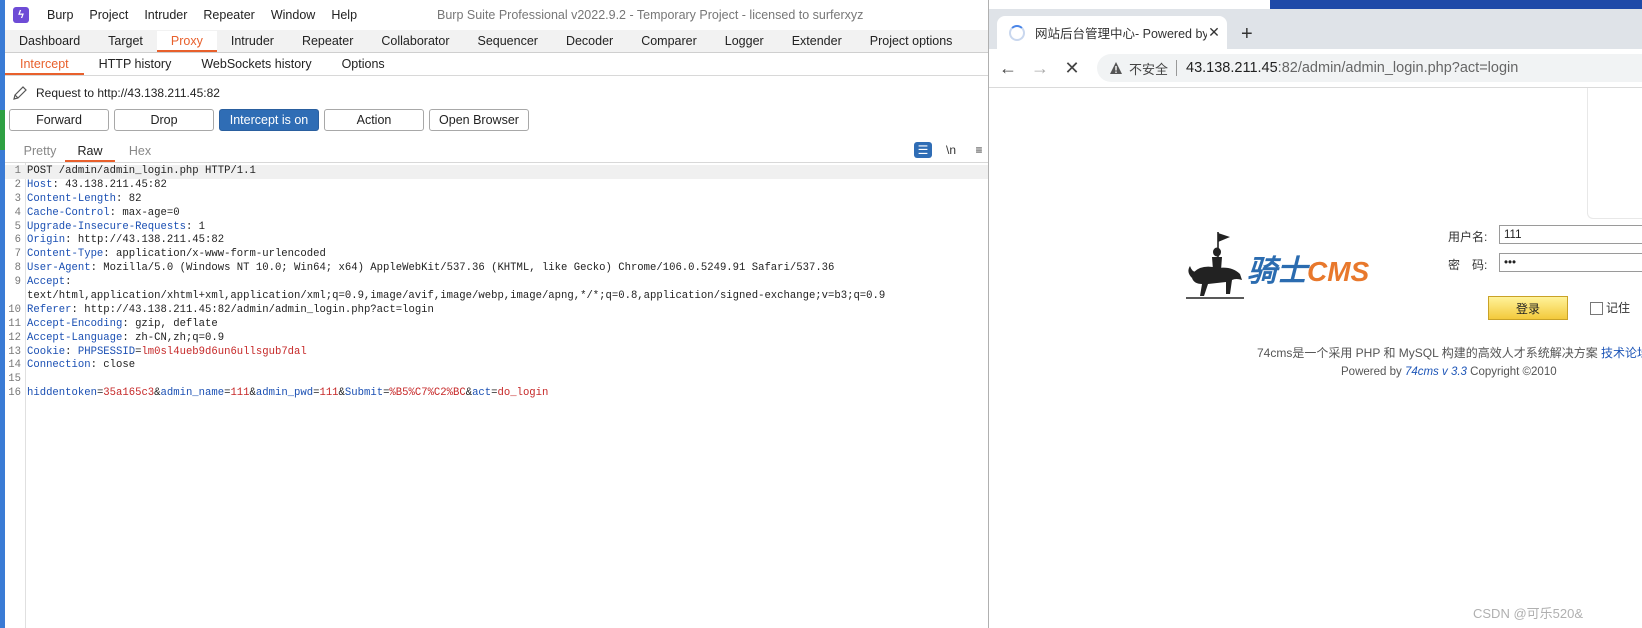 The image size is (1642, 628). Describe the element at coordinates (122, 323) in the screenshot. I see `line-content: Accept-Encoding: gzip, deflate` at that location.